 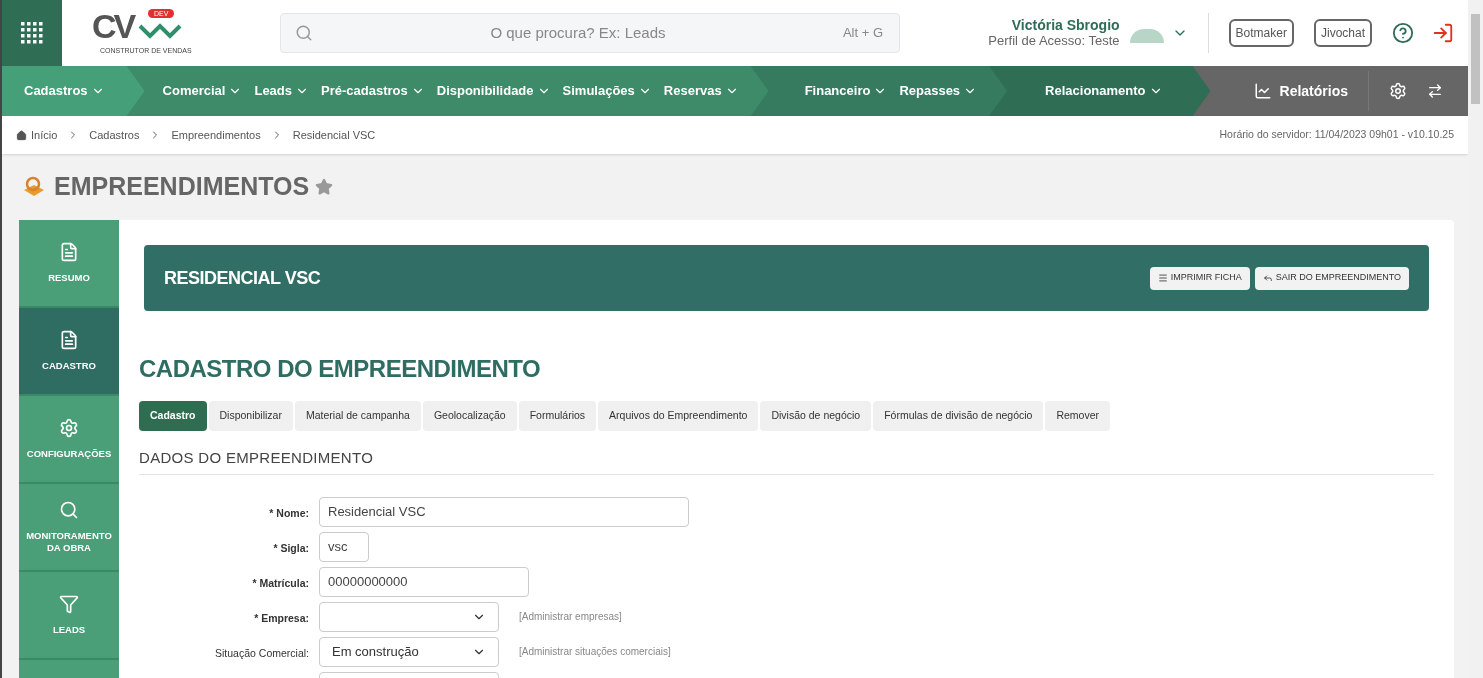 What do you see at coordinates (958, 416) in the screenshot?
I see `tab: Fórmulas de divisão de negócio` at bounding box center [958, 416].